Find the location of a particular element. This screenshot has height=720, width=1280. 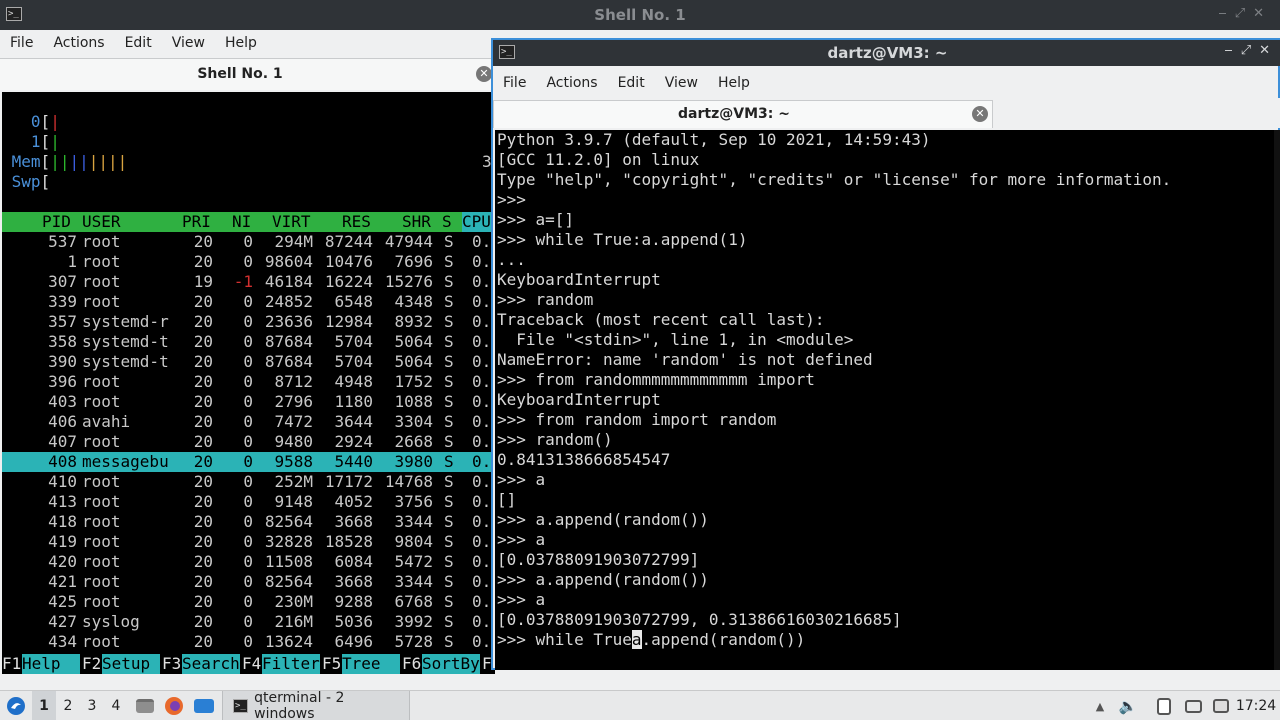

fkey-label-3: Search is located at coordinates (211, 664).